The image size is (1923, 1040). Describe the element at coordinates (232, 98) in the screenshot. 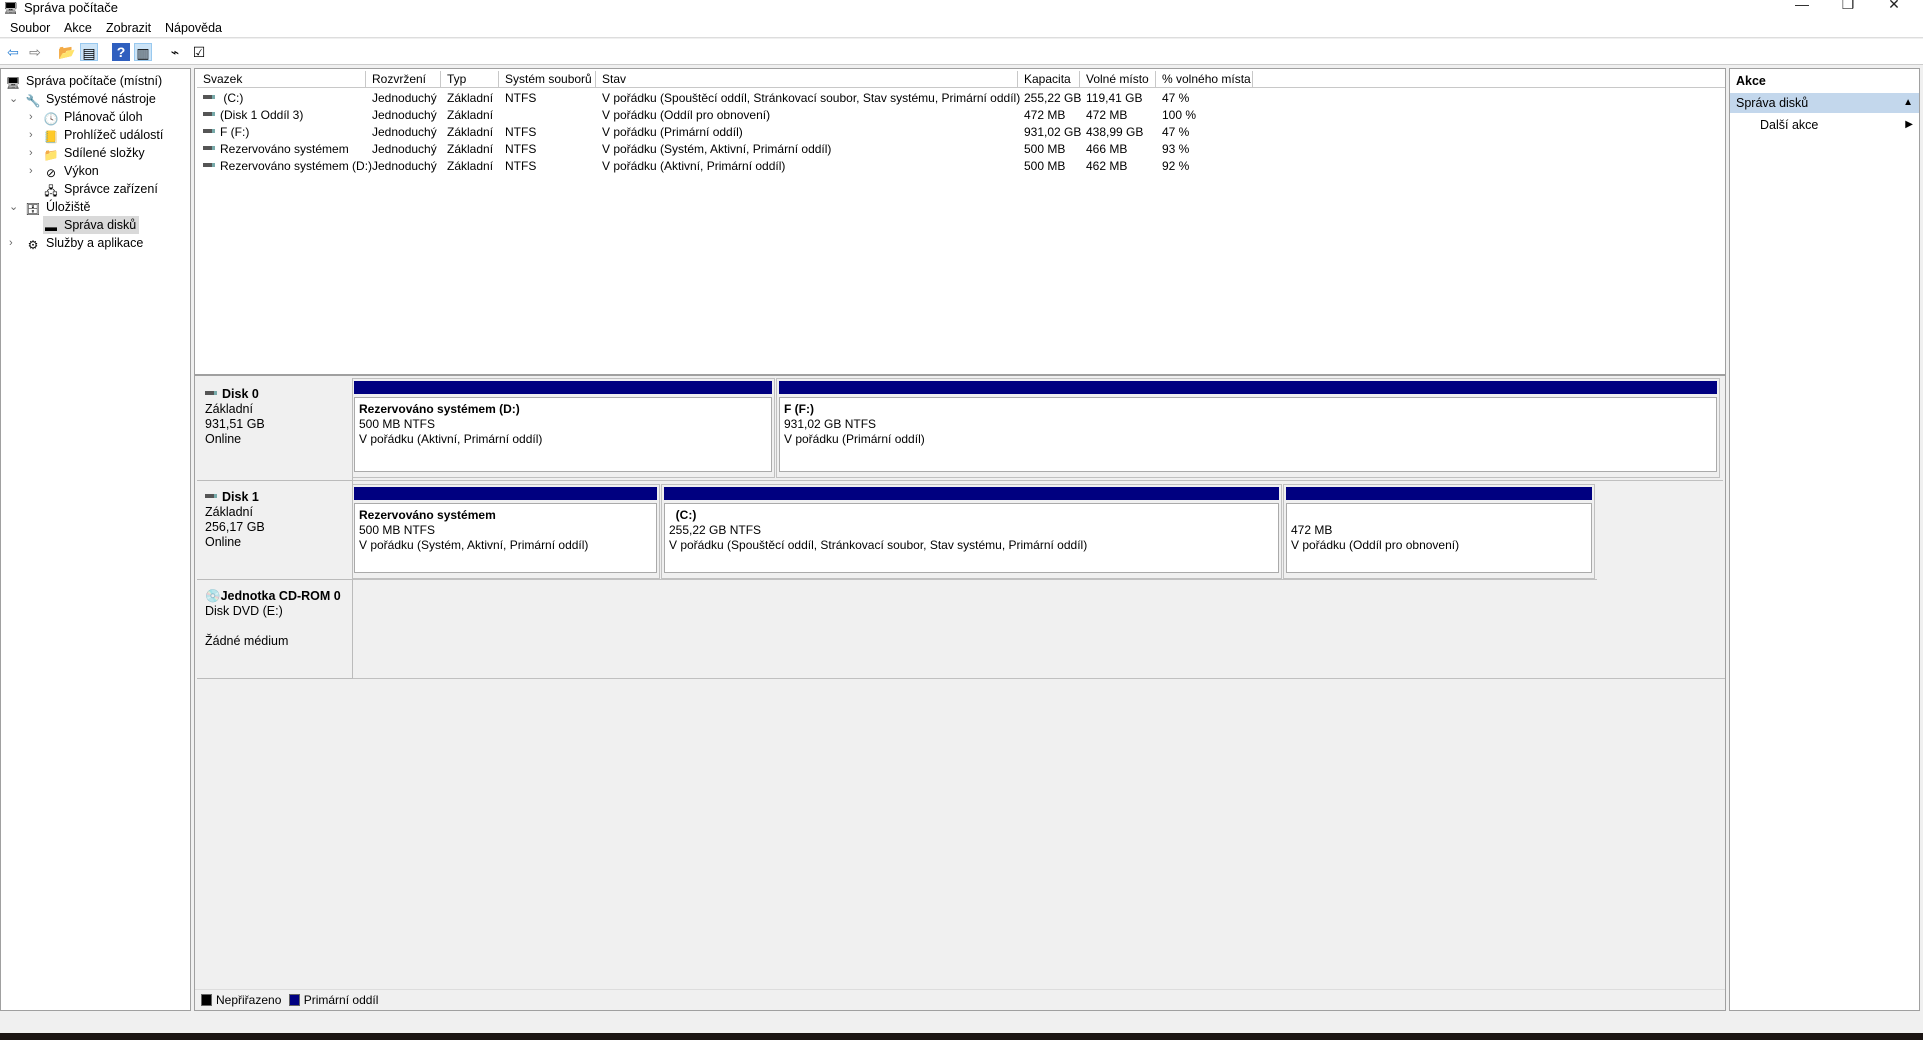

I see `cell-text: (C:)` at that location.